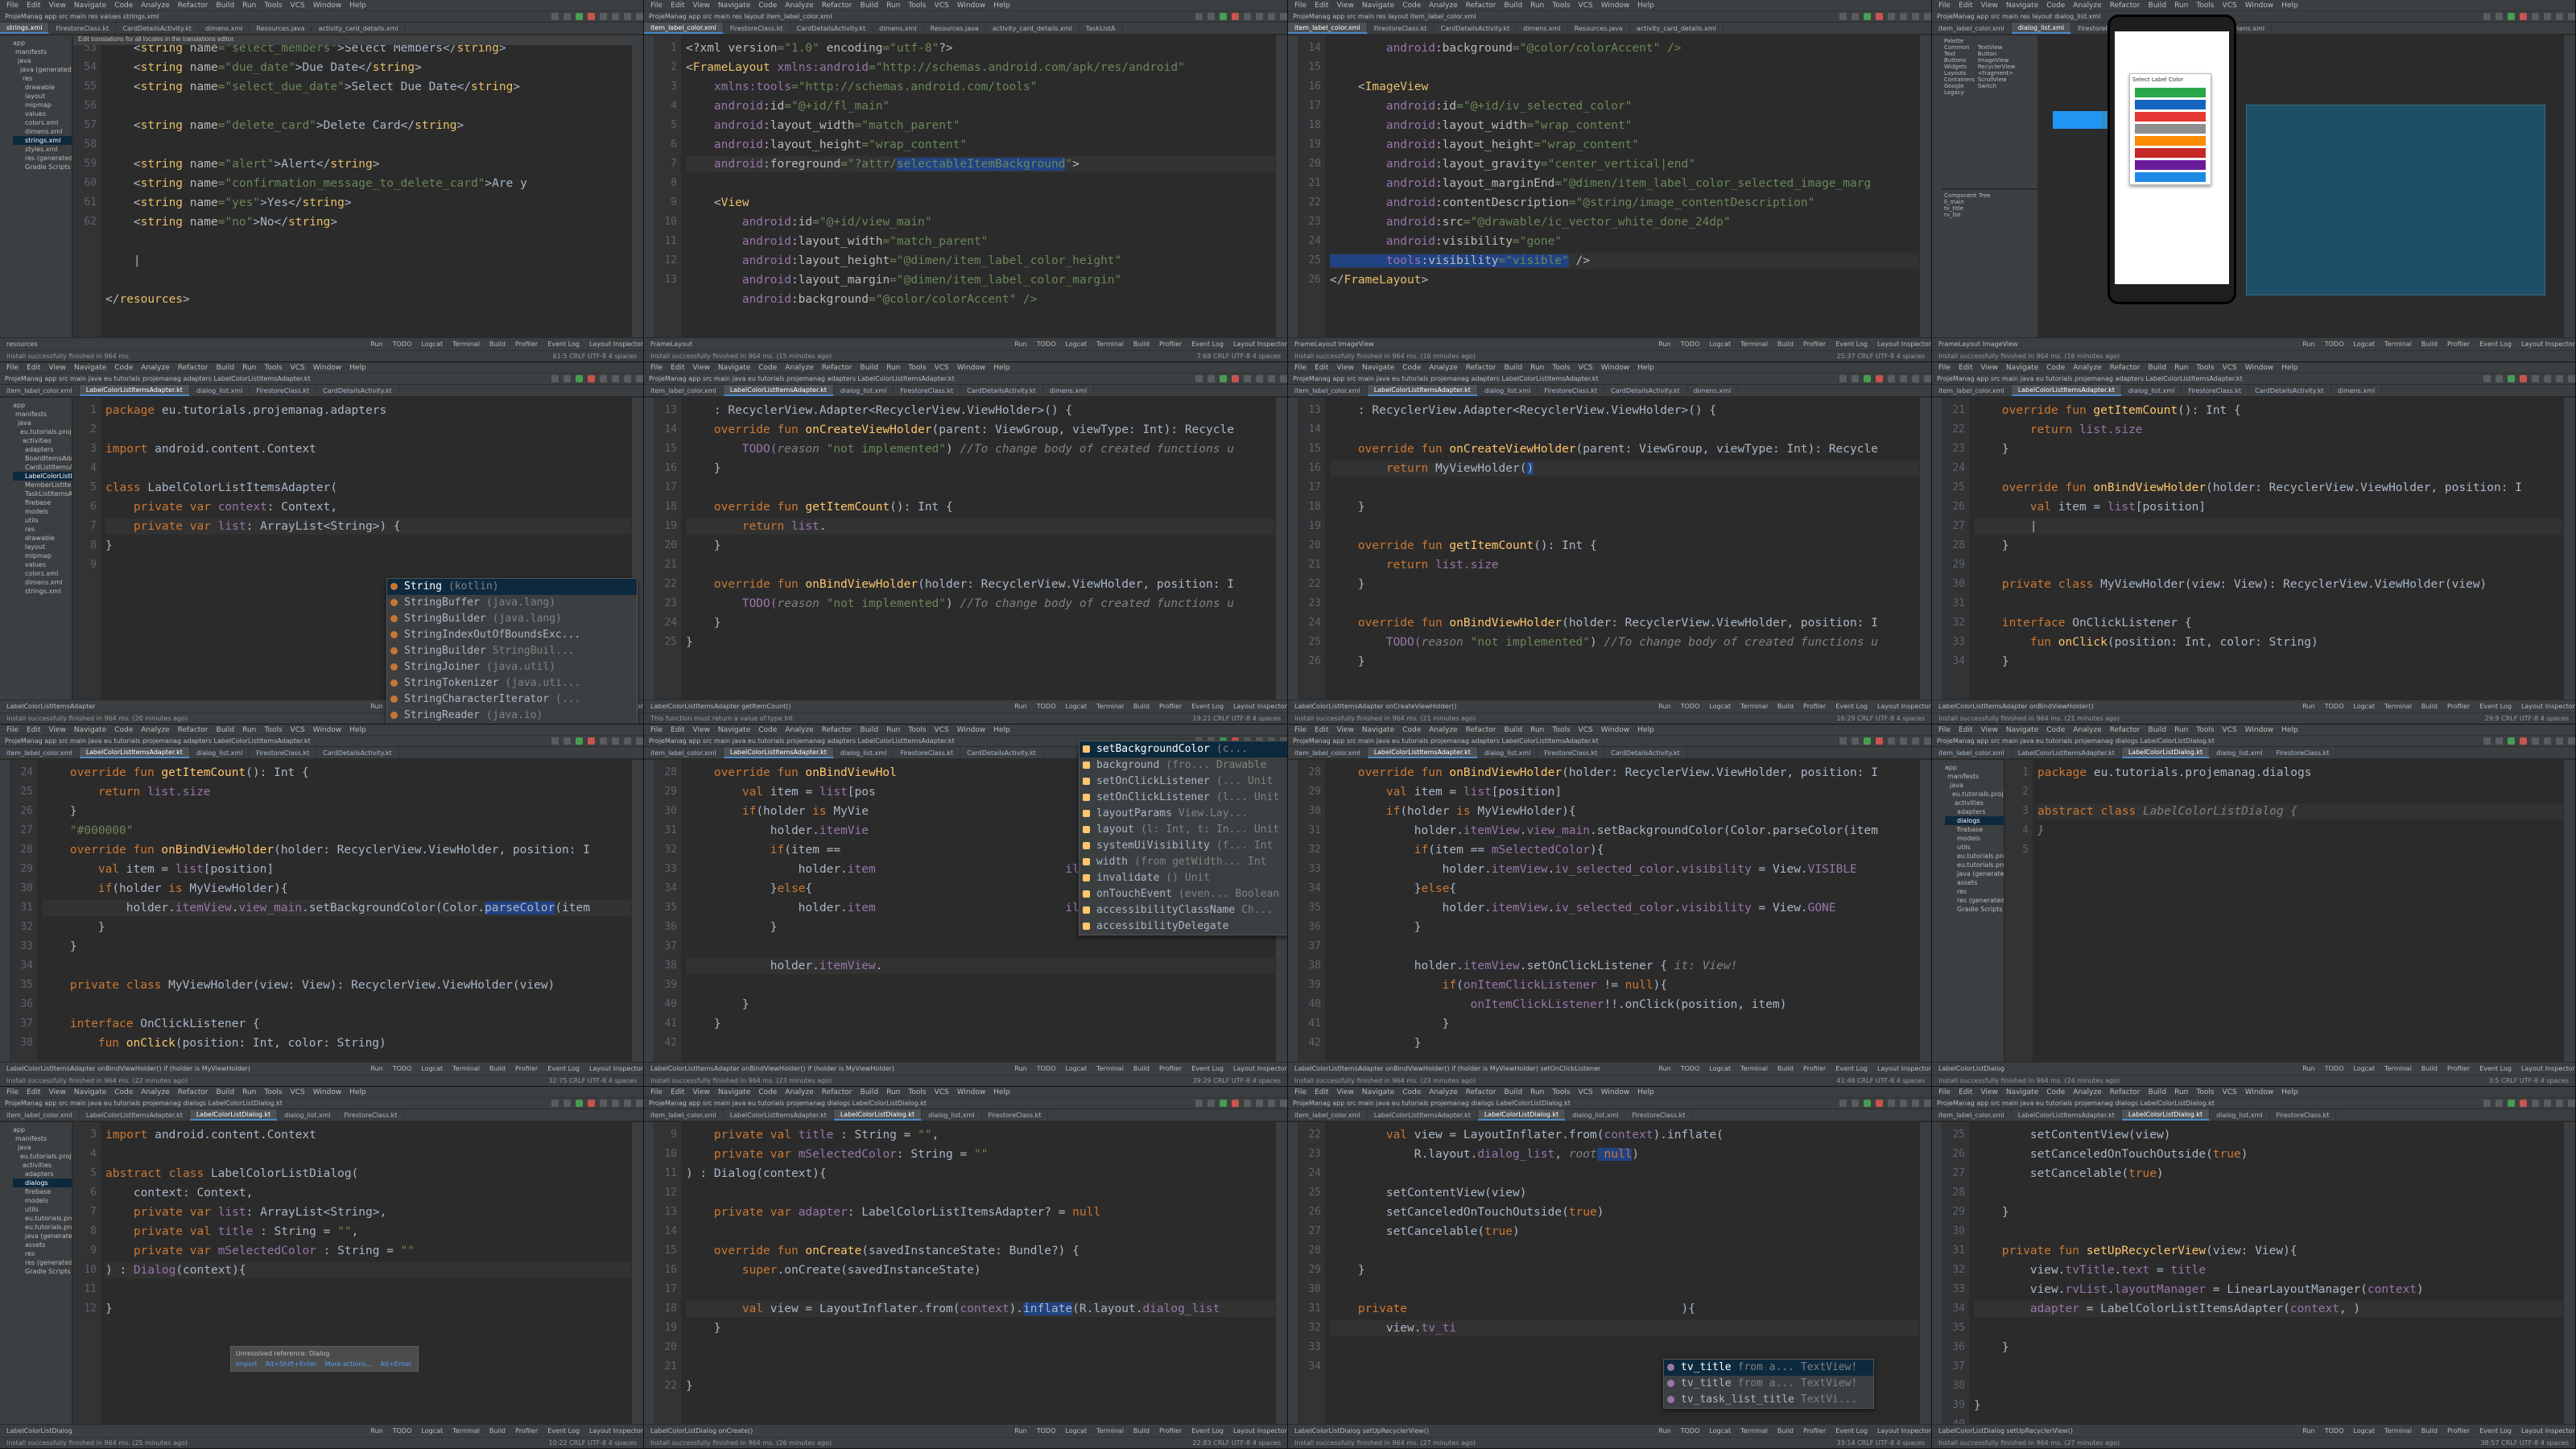  What do you see at coordinates (2240, 752) in the screenshot?
I see `editor-tab: dialog_list.xml` at bounding box center [2240, 752].